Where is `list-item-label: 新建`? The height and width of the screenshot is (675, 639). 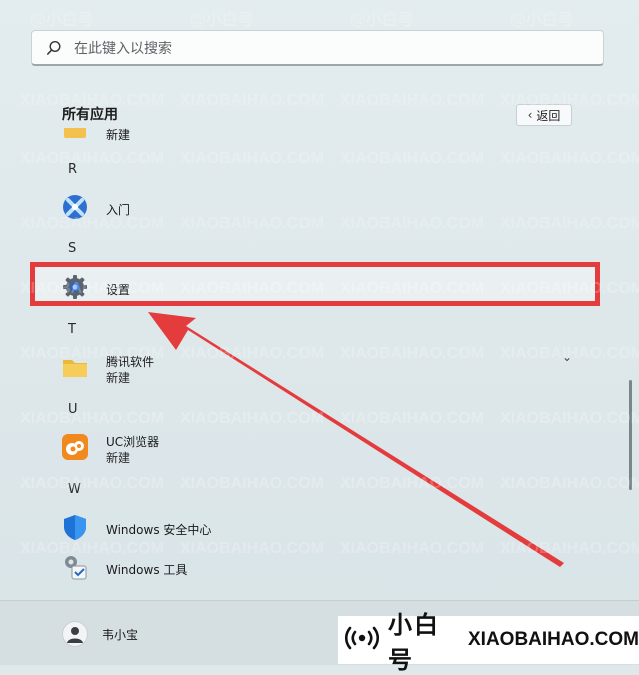 list-item-label: 新建 is located at coordinates (118, 135).